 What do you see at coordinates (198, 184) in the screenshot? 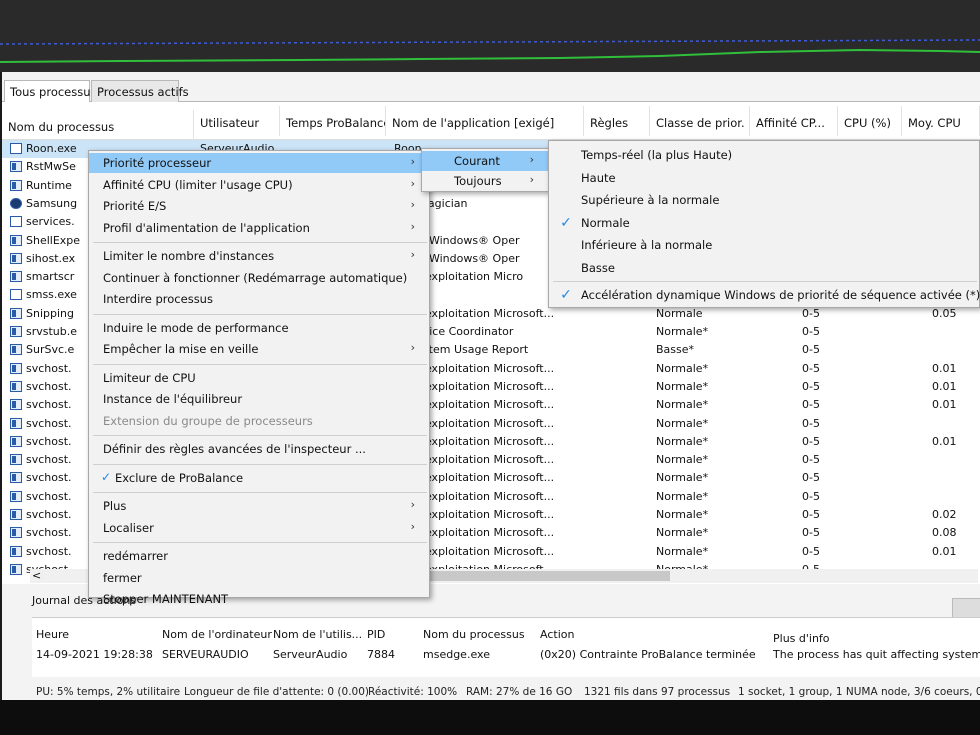
I see `context-menu-item-label: Affinité CPU (limiter l'usage CPU)` at bounding box center [198, 184].